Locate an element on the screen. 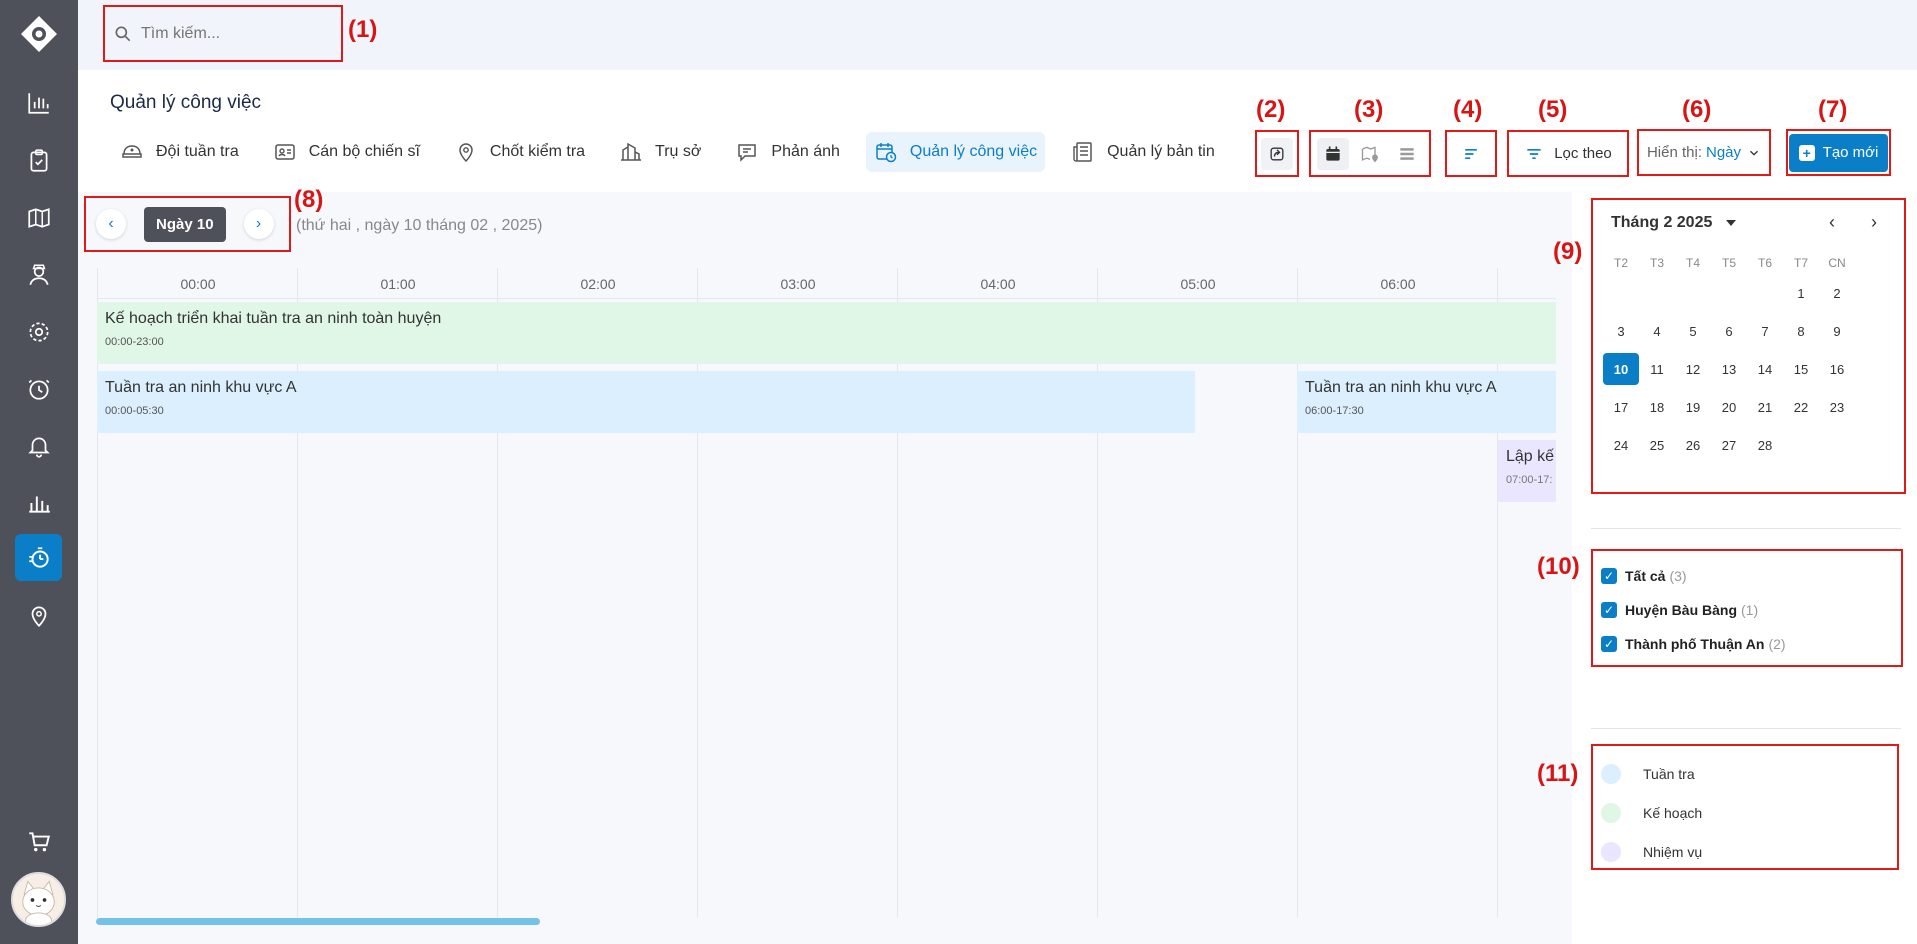 The width and height of the screenshot is (1917, 944). prev-day-button: ‹ is located at coordinates (111, 224).